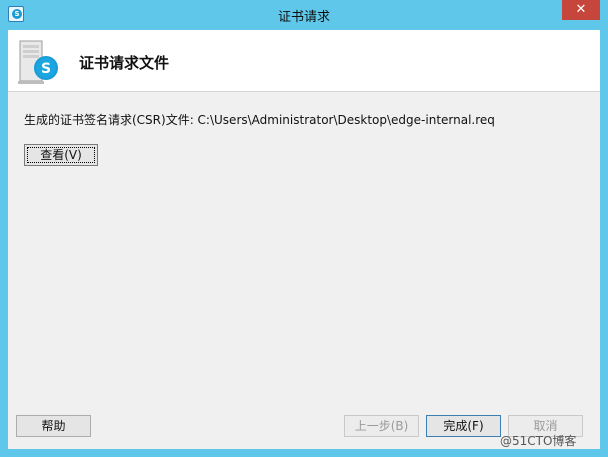 The height and width of the screenshot is (457, 608). What do you see at coordinates (304, 61) in the screenshot?
I see `wizard-header: S 证书请求文件` at bounding box center [304, 61].